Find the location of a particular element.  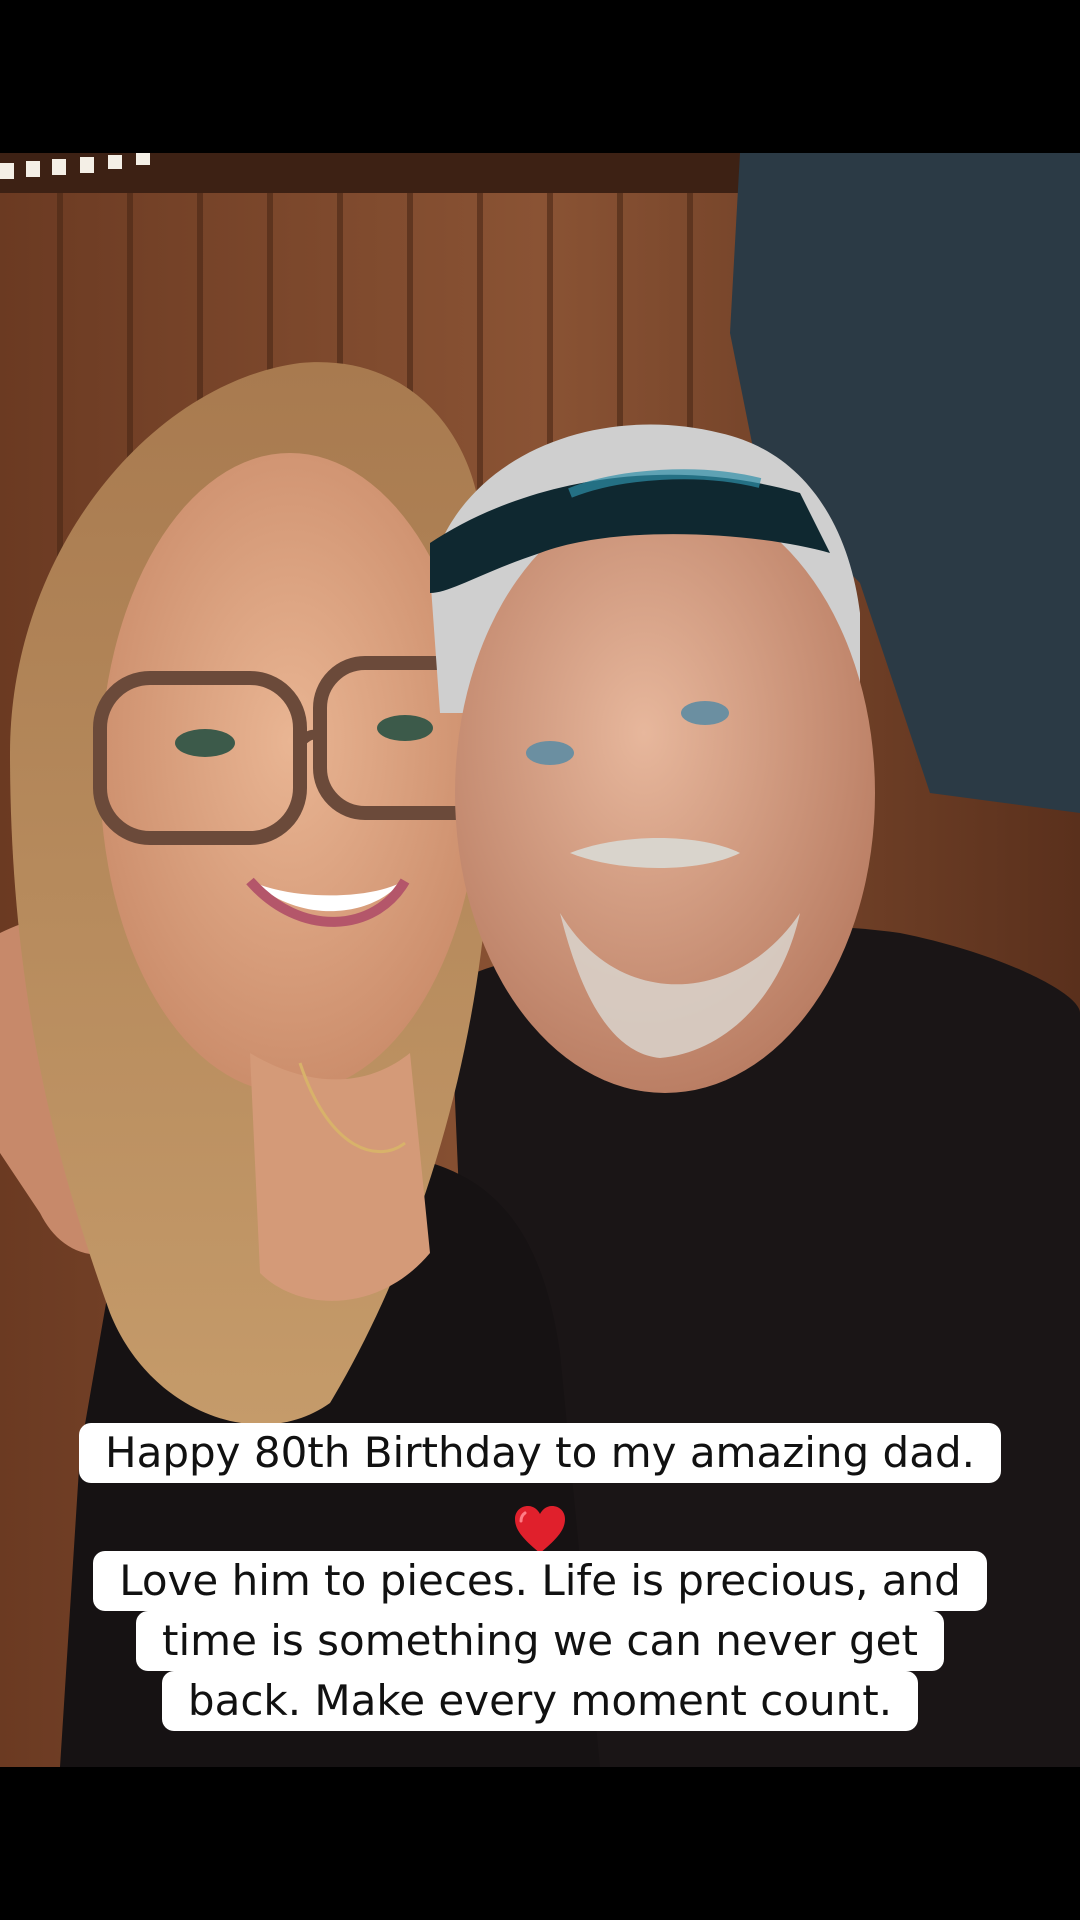

caption-line-1: Happy 80th Birthday to my amazing dad. is located at coordinates (540, 1453).